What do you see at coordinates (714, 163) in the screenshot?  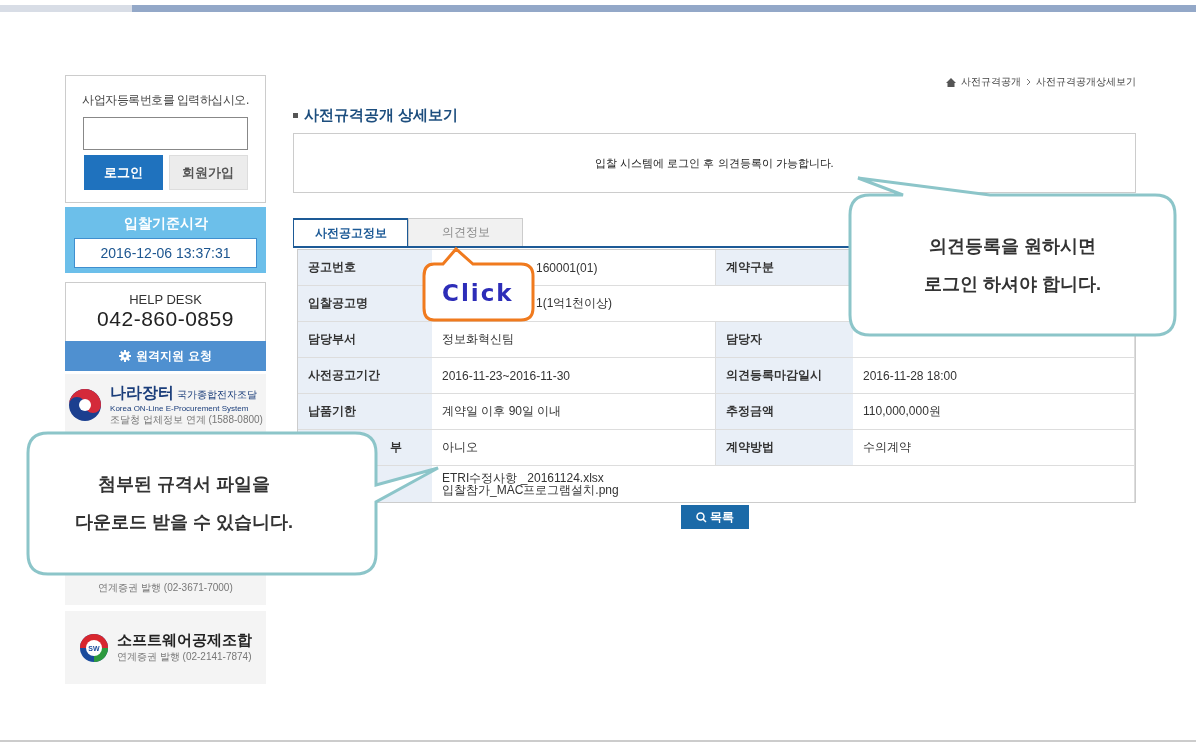 I see `notice-text: 입찰 시스템에 로그인 후 의견등록이 가능합니다.` at bounding box center [714, 163].